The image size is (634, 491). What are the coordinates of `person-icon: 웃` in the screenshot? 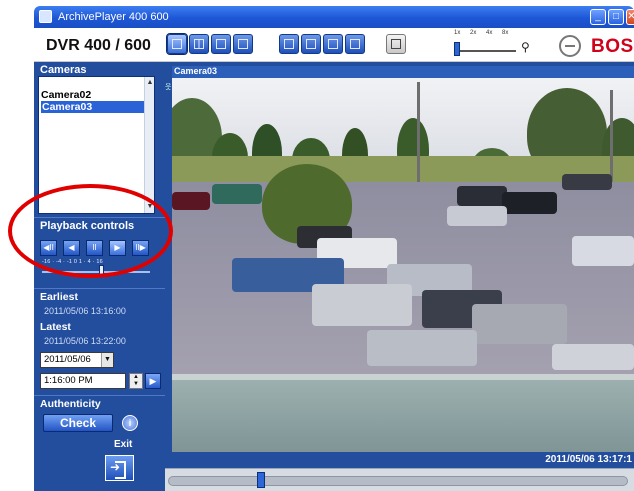 It's located at (168, 87).